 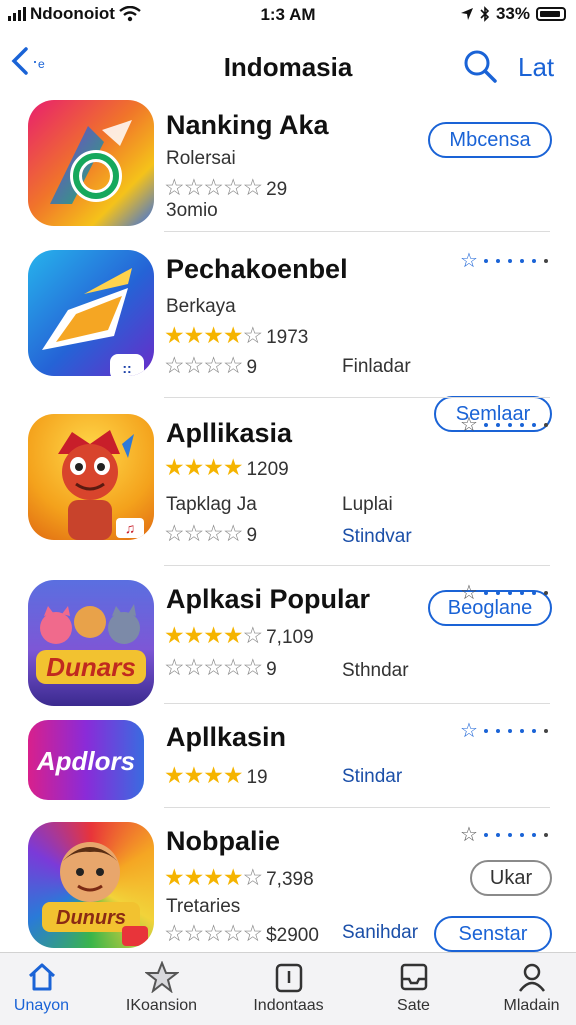 What do you see at coordinates (268, 599) in the screenshot?
I see `app-name: Aplkasi Popular` at bounding box center [268, 599].